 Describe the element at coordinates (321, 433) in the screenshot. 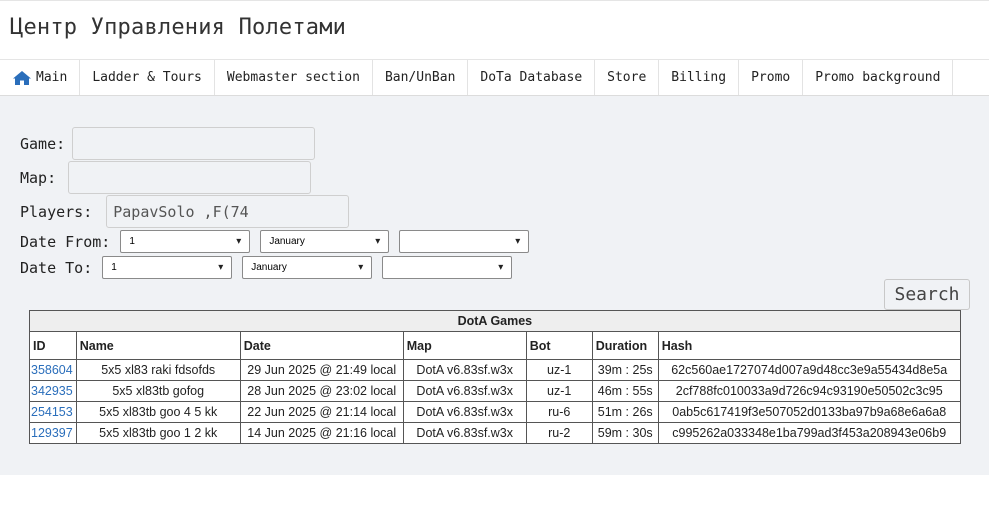

I see `game-date-cell: 14 Jun 2025 @ 21:16 local` at that location.